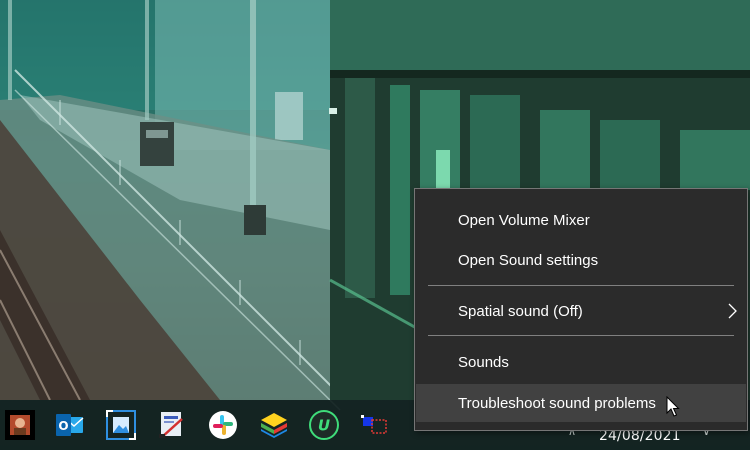 Image resolution: width=750 pixels, height=450 pixels. I want to click on menu-item-spatial-sound: Spatial sound (Off), so click(581, 311).